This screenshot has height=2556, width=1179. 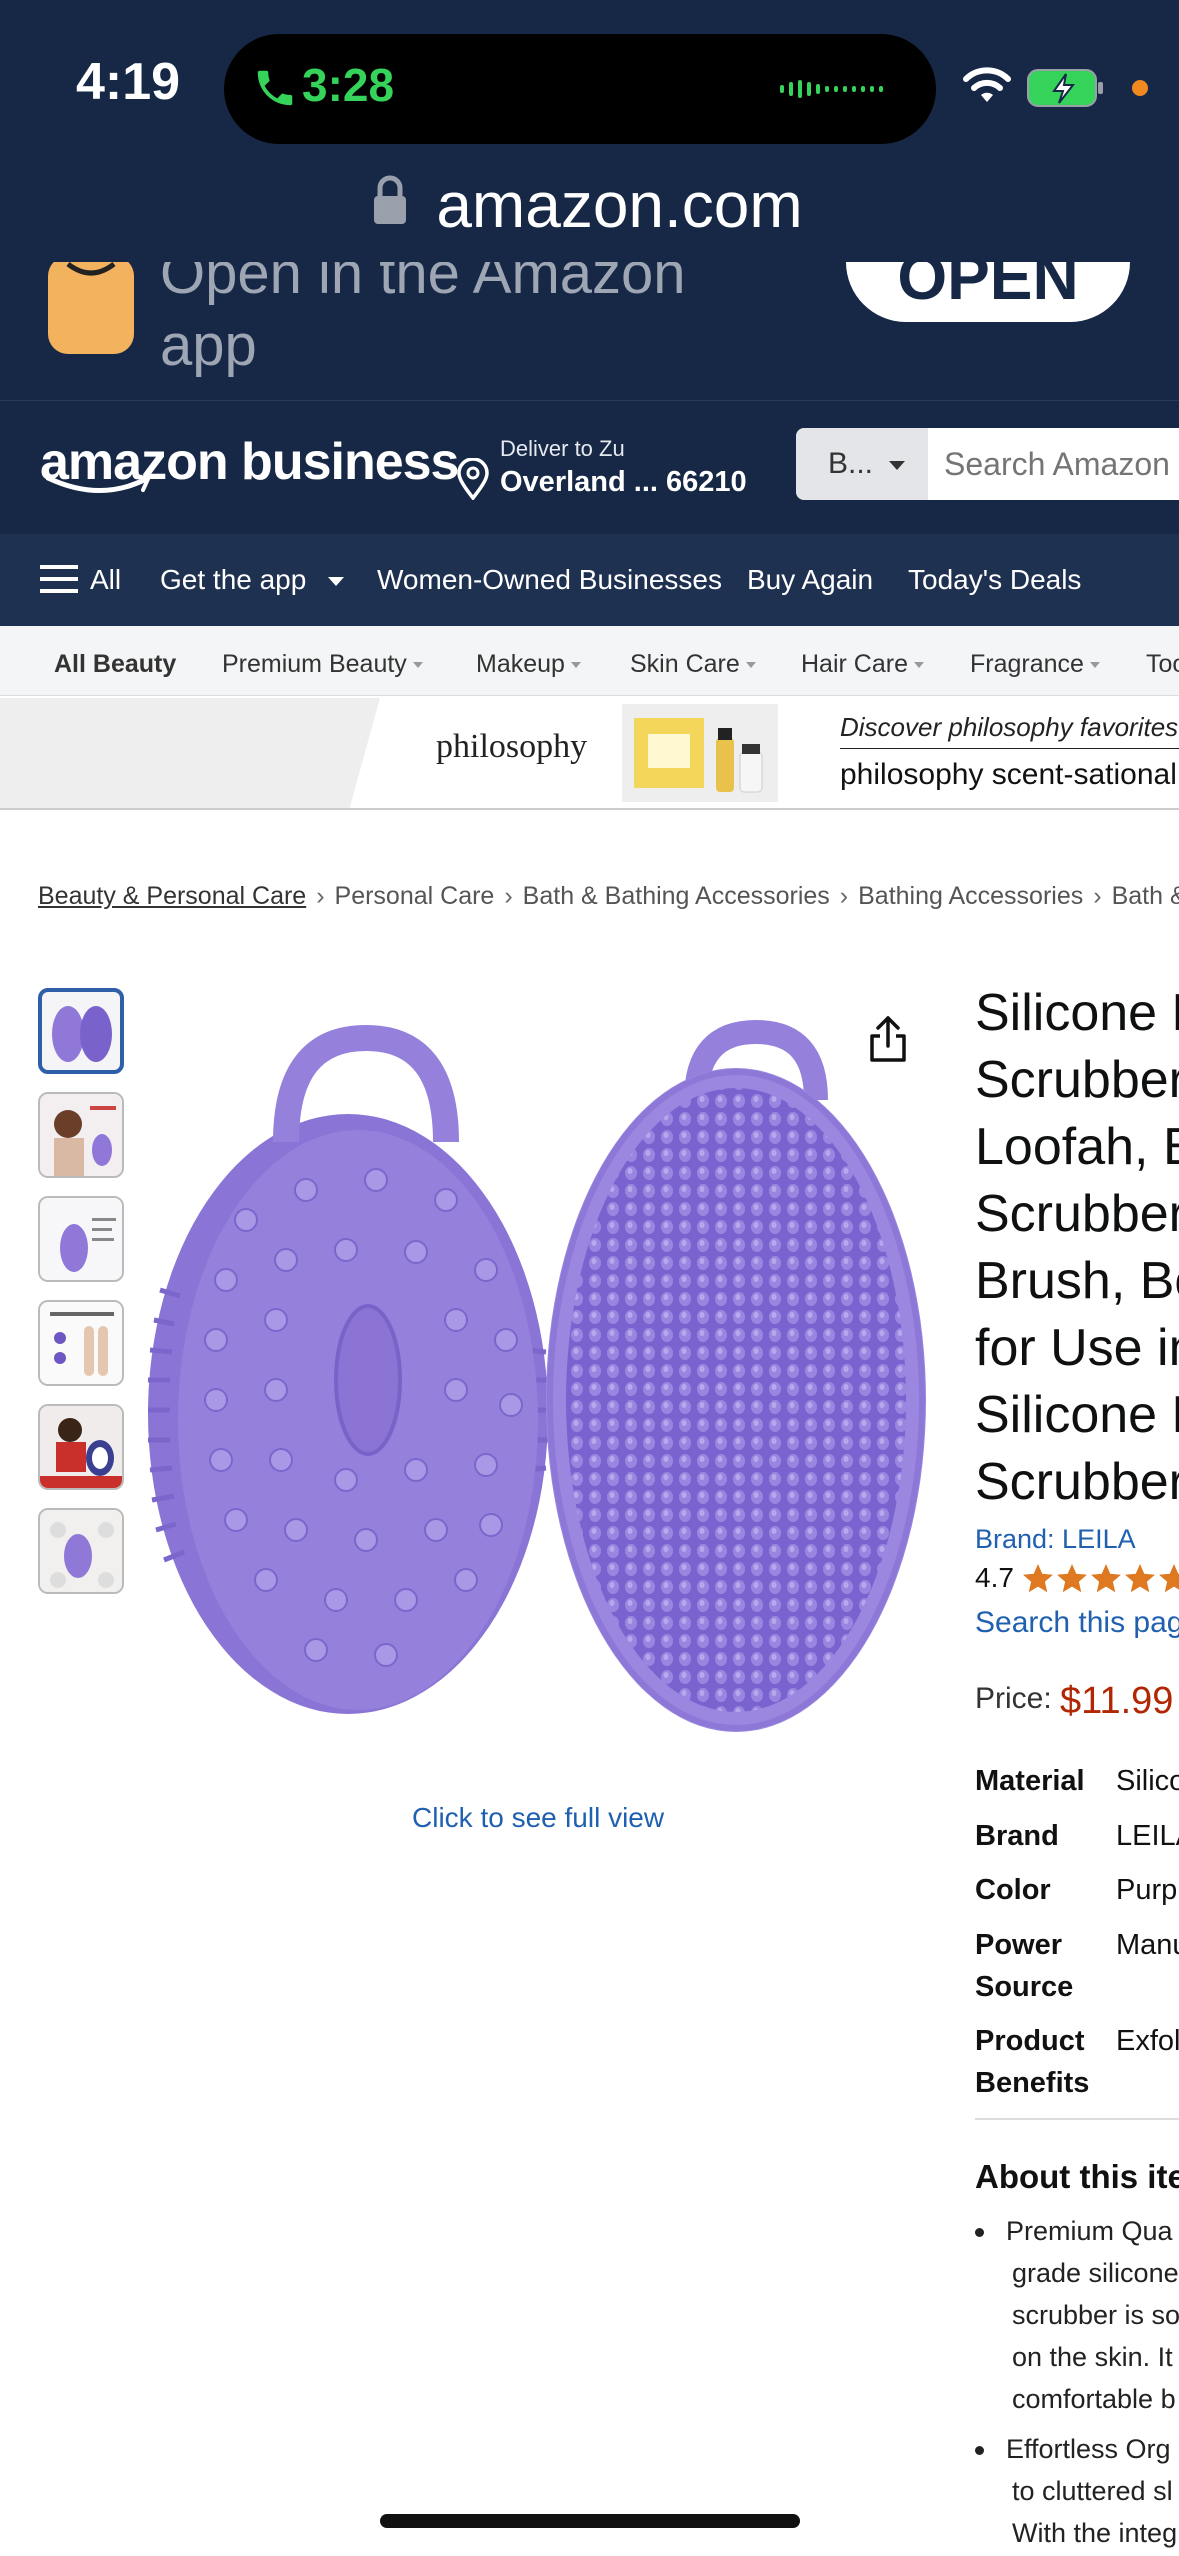 I want to click on url-bar: amazon.com, so click(x=589, y=205).